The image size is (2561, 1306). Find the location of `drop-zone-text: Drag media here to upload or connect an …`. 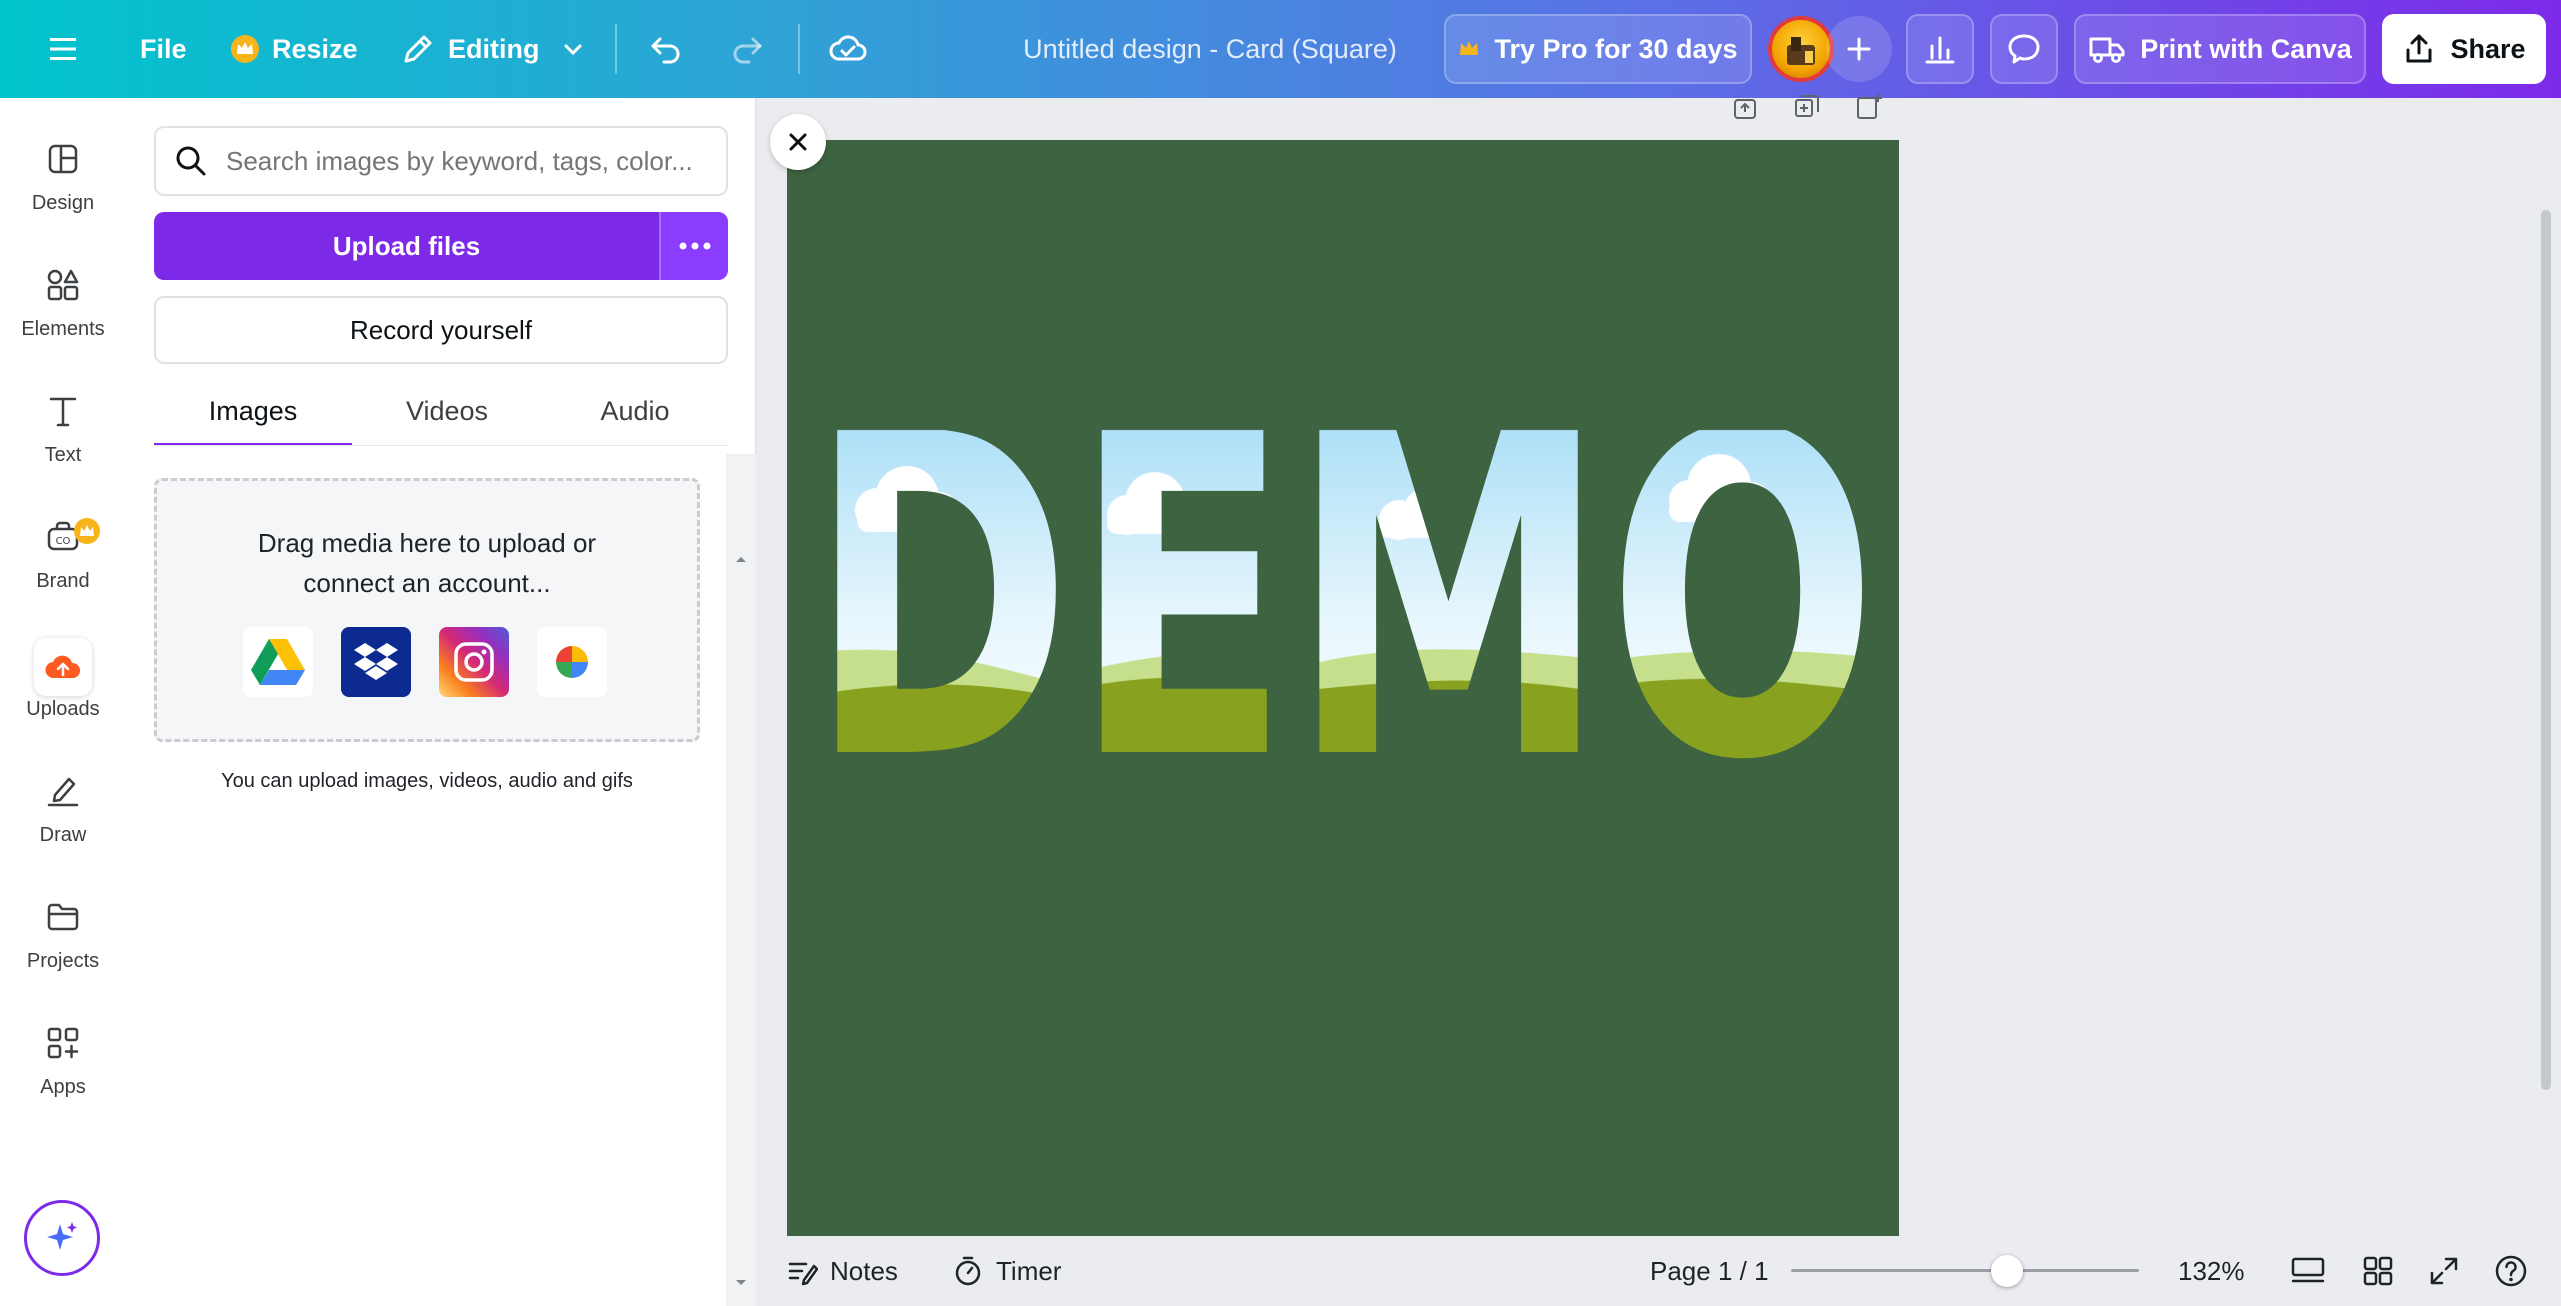

drop-zone-text: Drag media here to upload or connect an … is located at coordinates (427, 563).